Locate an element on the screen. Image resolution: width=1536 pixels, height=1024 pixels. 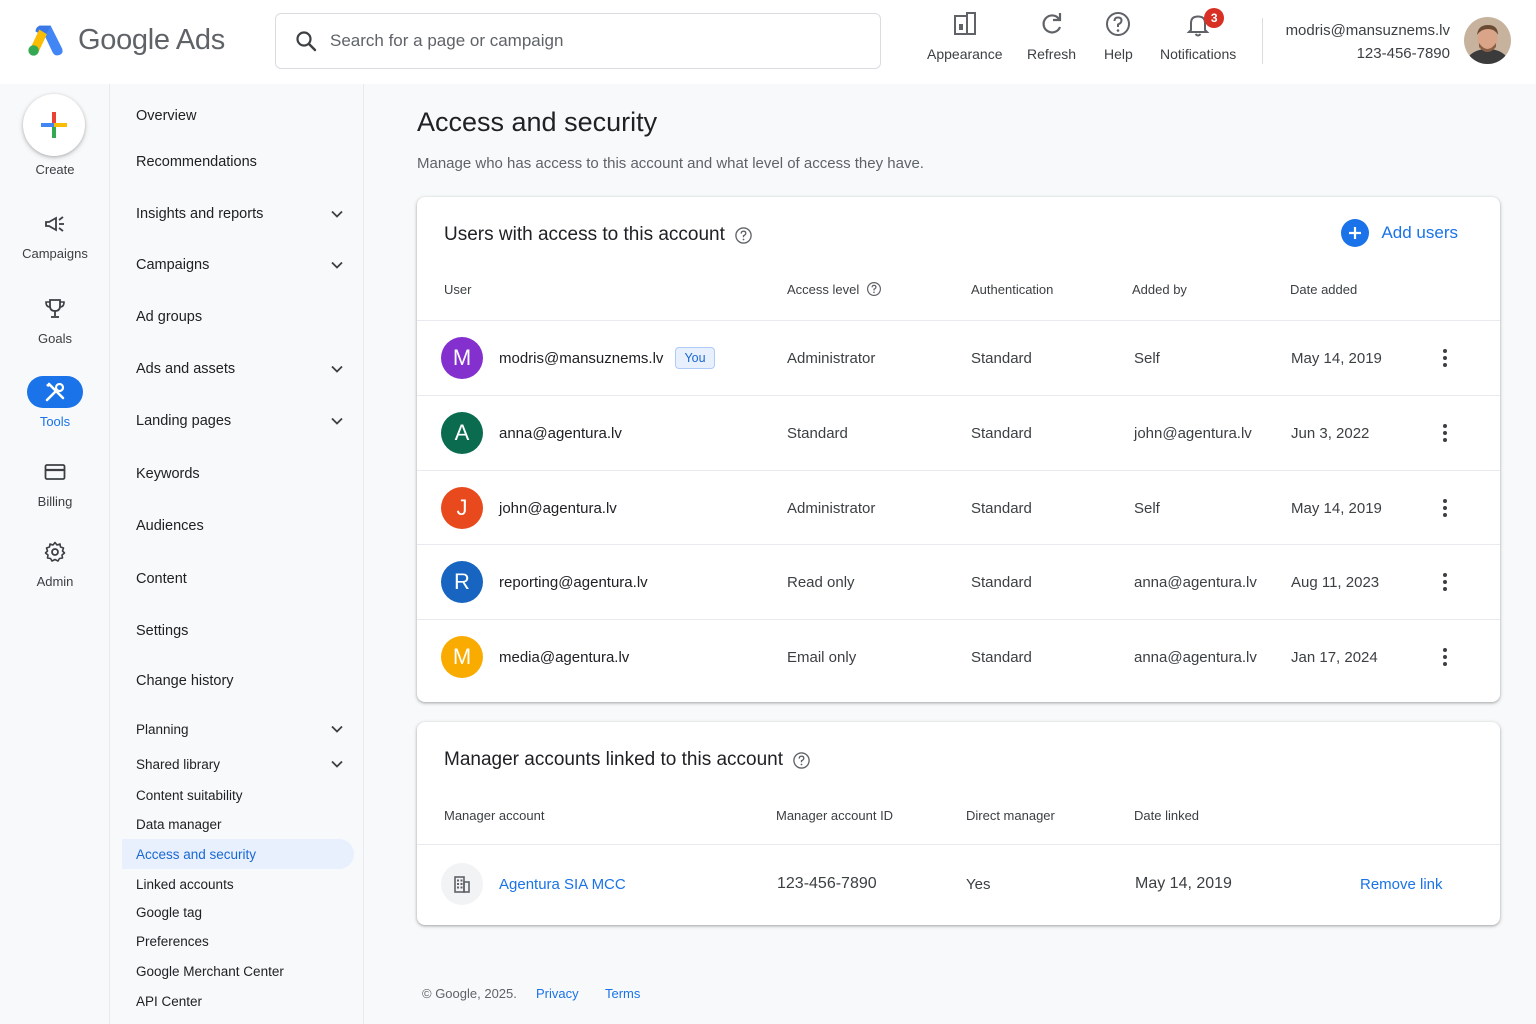
rail-item-tools: Tools is located at coordinates (55, 402).